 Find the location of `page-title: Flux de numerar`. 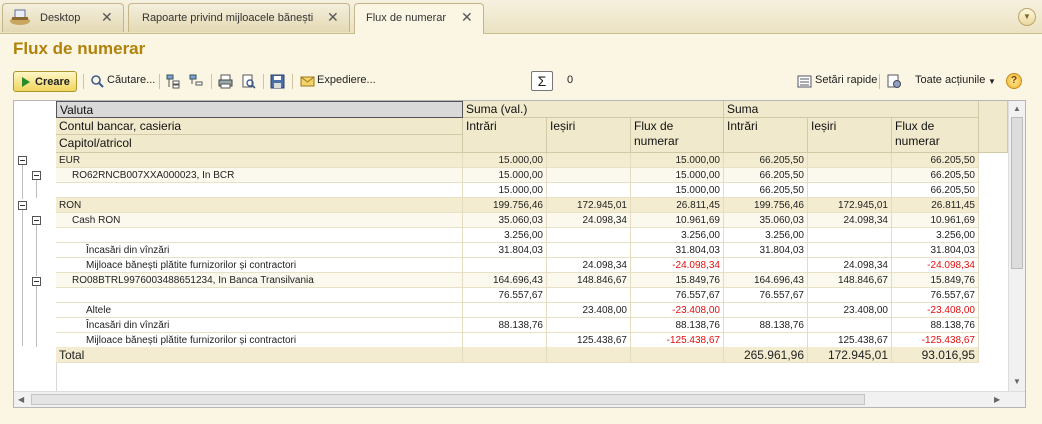

page-title: Flux de numerar is located at coordinates (79, 48).